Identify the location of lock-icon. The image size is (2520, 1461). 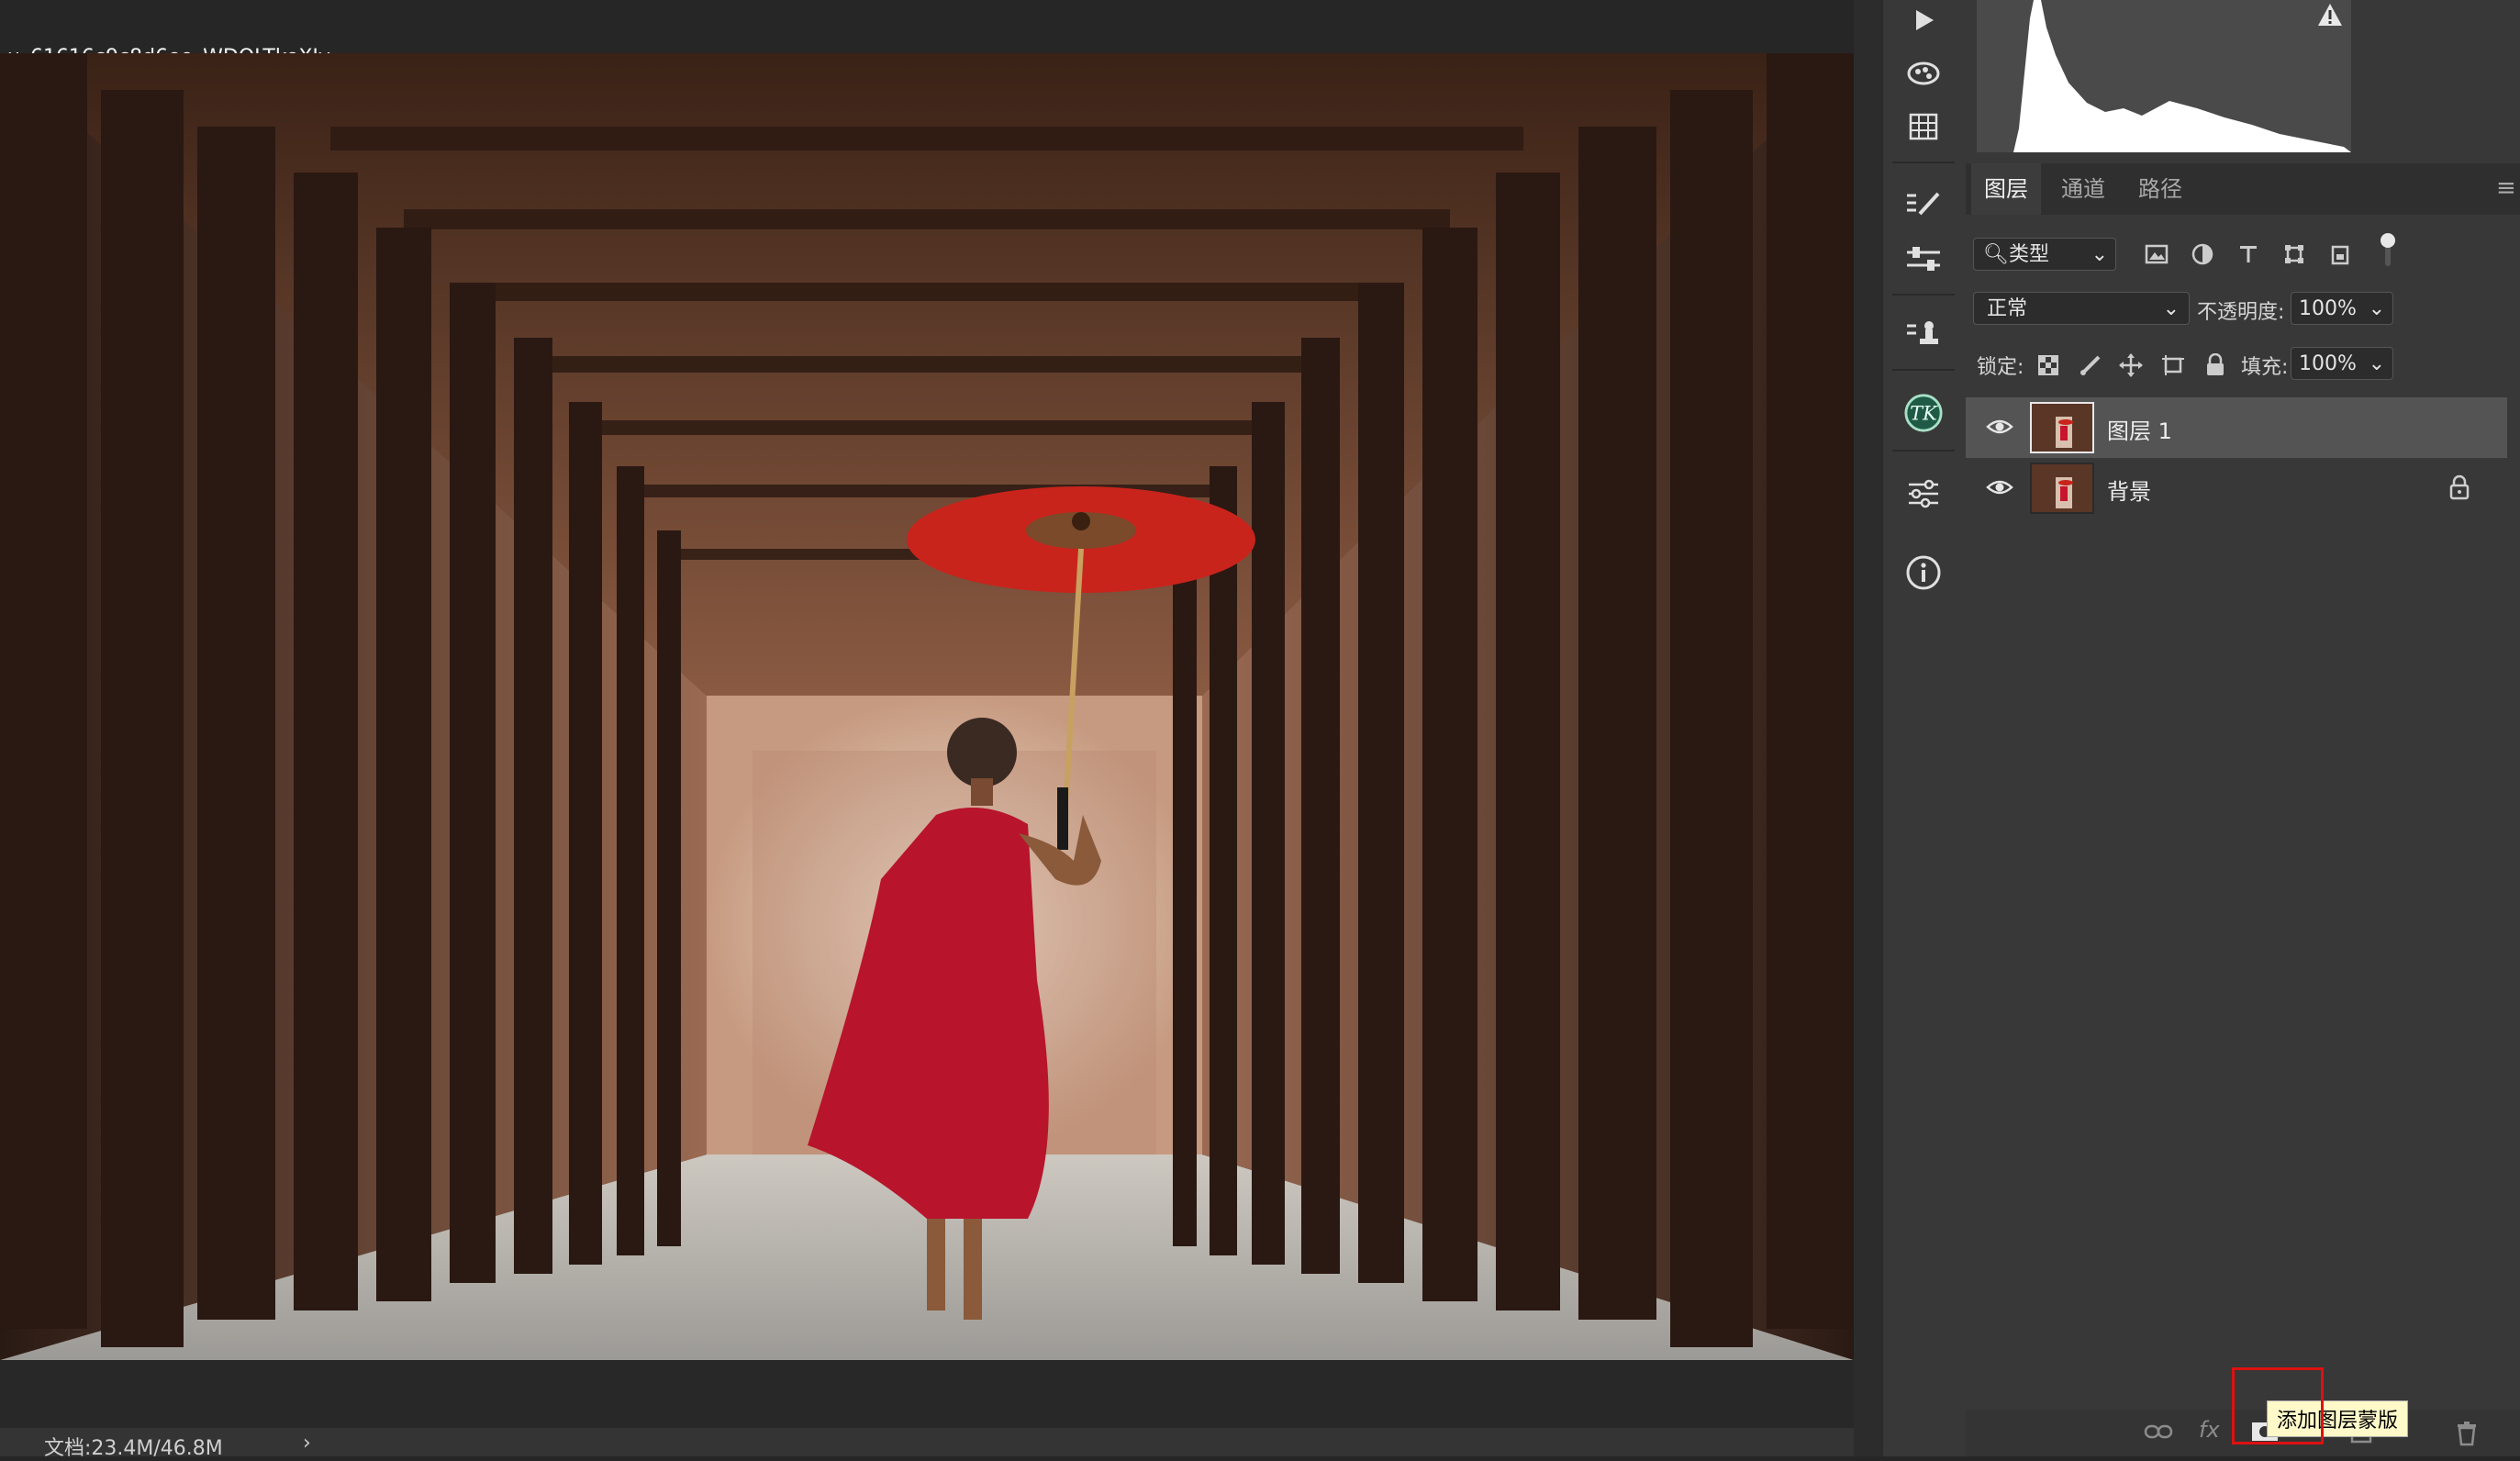
(2459, 489).